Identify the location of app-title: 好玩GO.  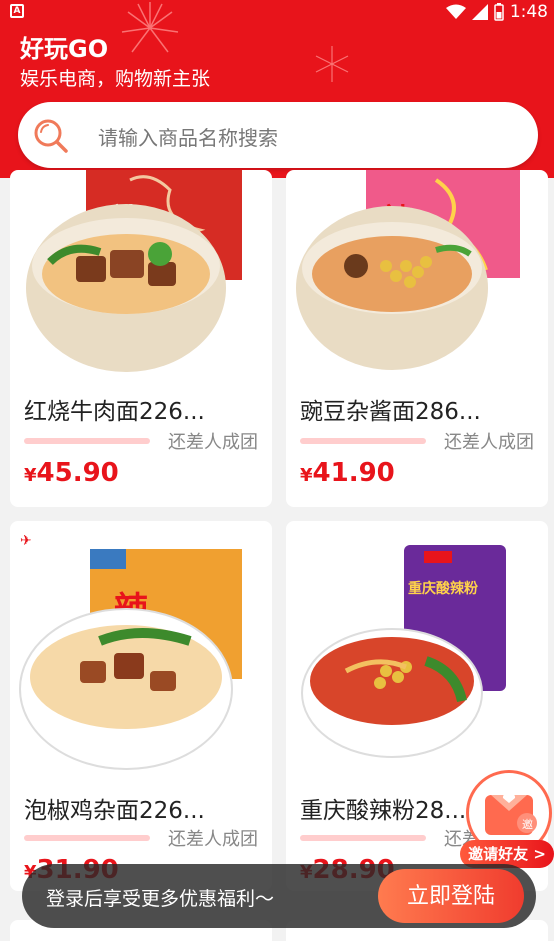
(64, 49).